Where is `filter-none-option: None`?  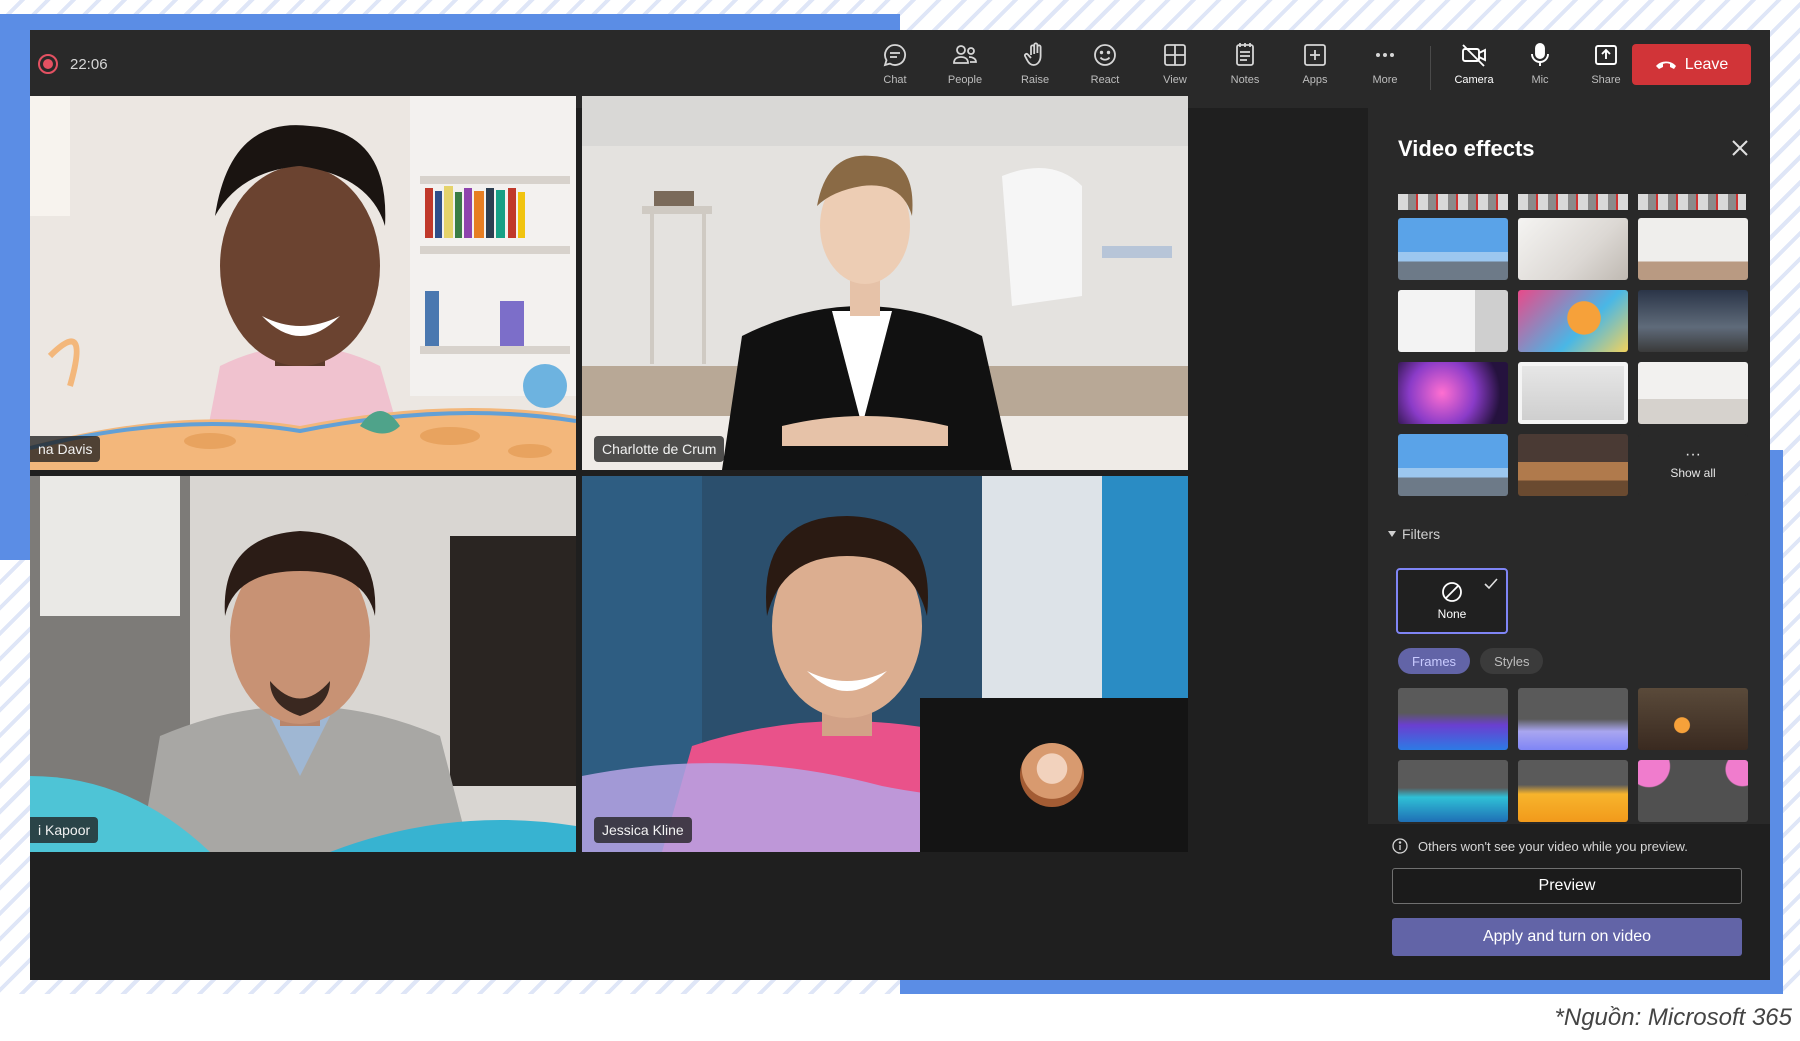
filter-none-option: None is located at coordinates (1452, 601).